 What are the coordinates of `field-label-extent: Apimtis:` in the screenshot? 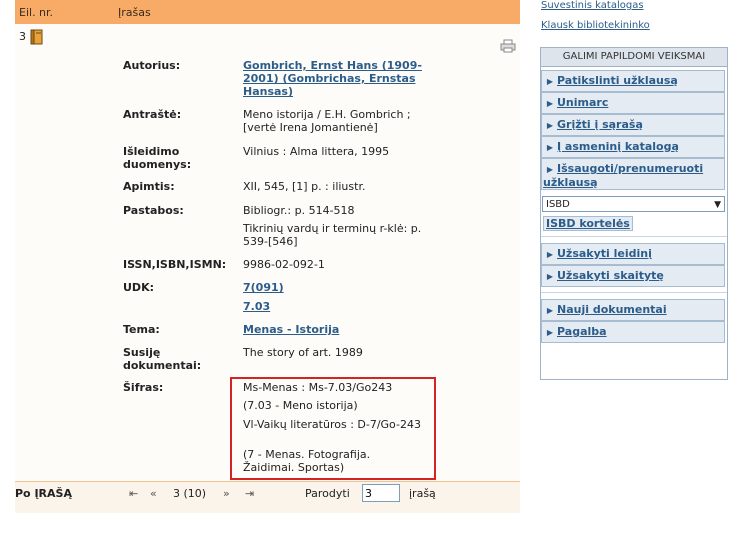 It's located at (149, 186).